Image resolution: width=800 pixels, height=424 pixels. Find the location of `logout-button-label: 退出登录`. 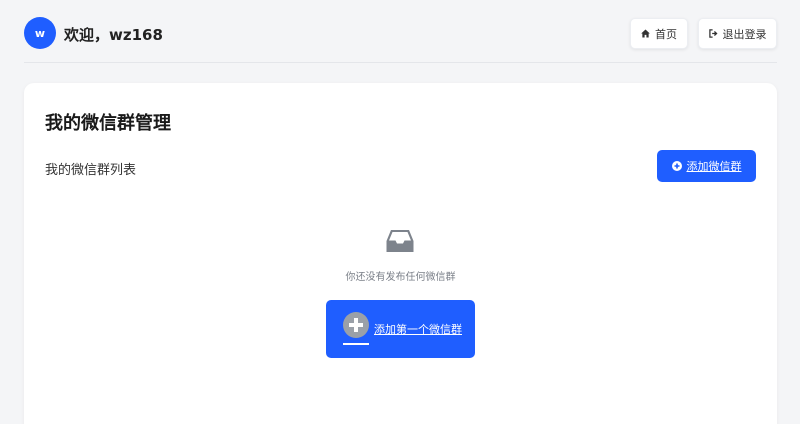

logout-button-label: 退出登录 is located at coordinates (744, 34).